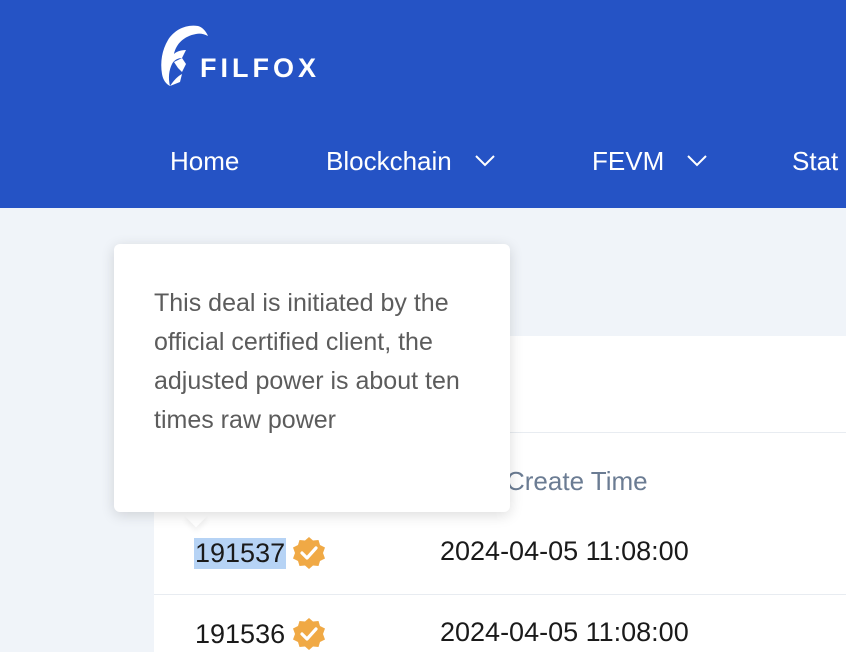  I want to click on nav-item-home: Home, so click(204, 161).